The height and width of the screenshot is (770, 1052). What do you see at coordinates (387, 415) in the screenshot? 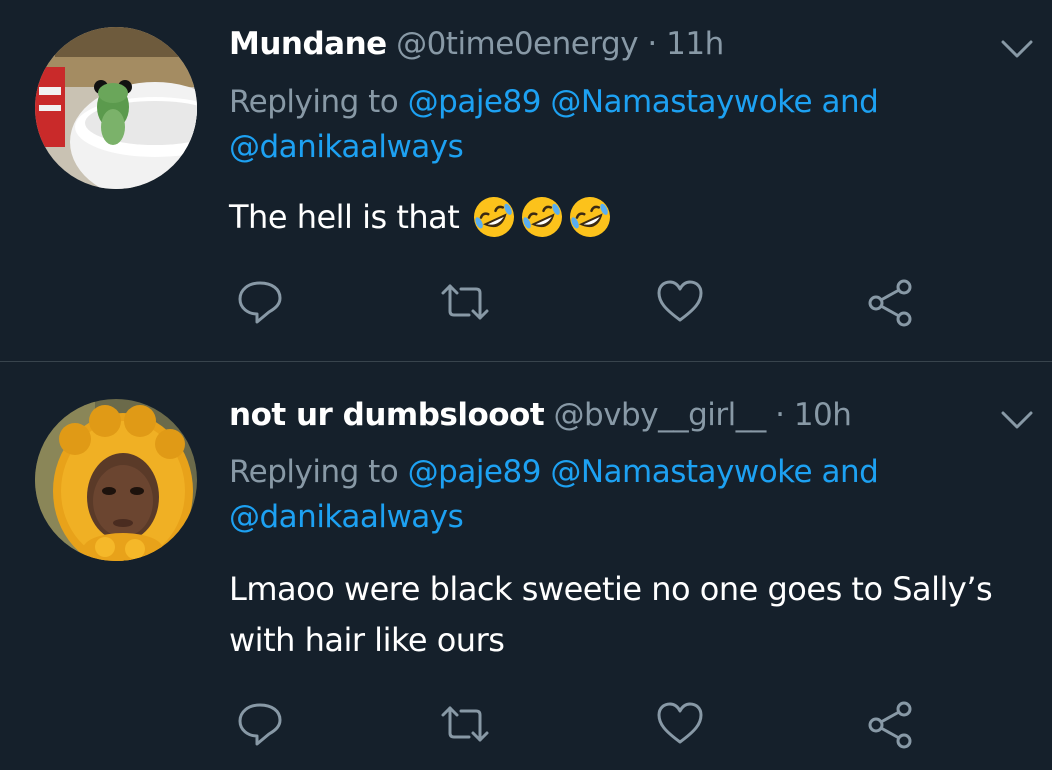
I see `display-name: not ur dumbslooot` at bounding box center [387, 415].